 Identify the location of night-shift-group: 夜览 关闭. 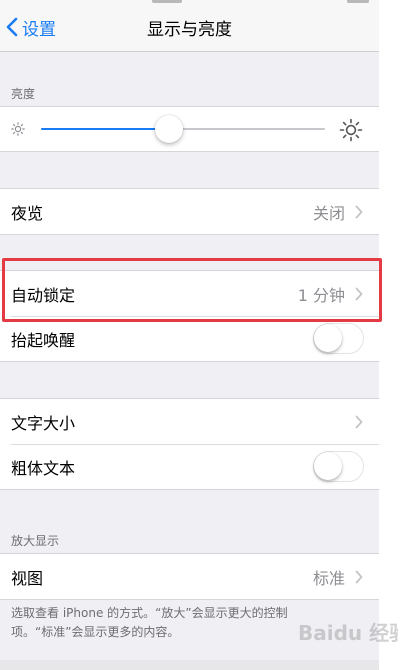
(189, 211).